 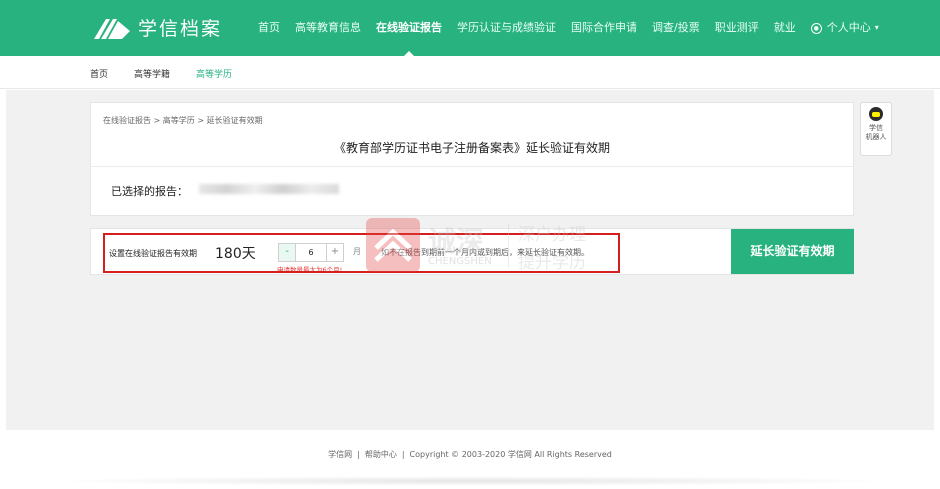 I want to click on subnav-home: 首页, so click(x=99, y=73).